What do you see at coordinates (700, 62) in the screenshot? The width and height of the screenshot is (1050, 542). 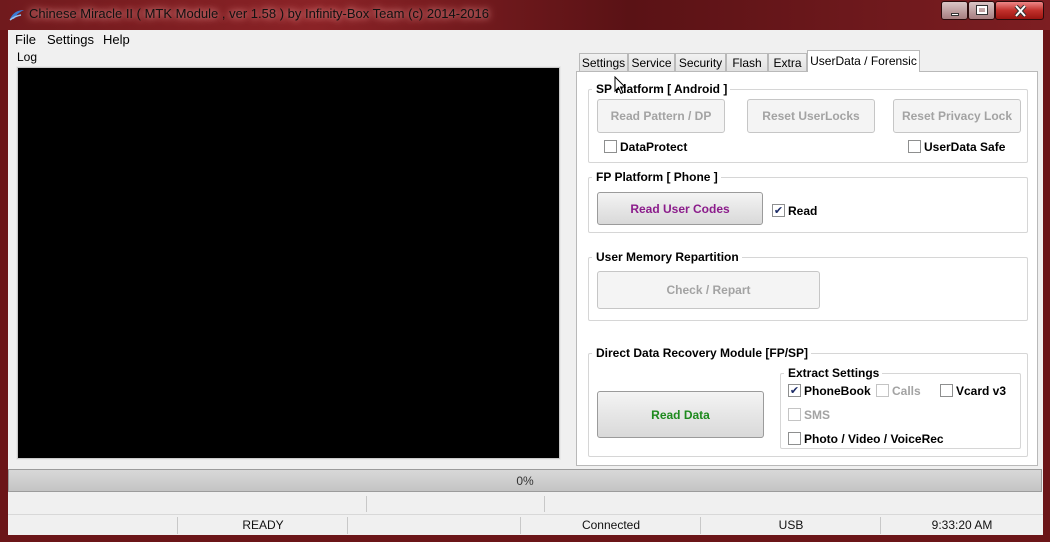 I see `tab-security: Security` at bounding box center [700, 62].